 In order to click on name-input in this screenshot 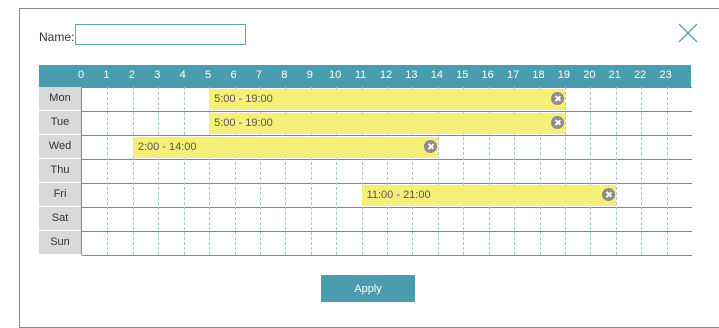, I will do `click(160, 34)`.